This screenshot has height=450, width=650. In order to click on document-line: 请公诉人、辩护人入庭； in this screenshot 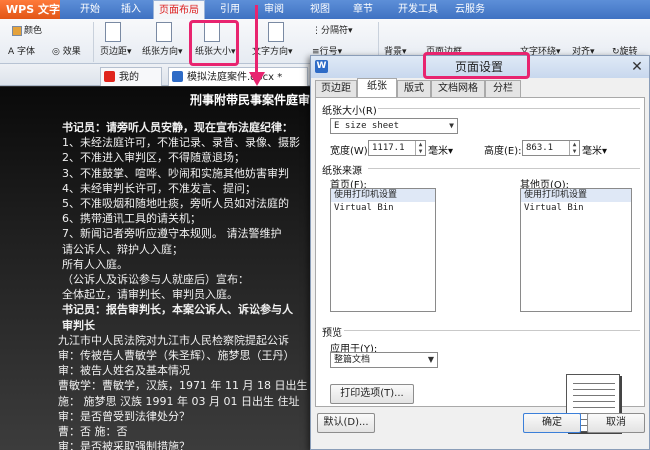, I will do `click(122, 249)`.